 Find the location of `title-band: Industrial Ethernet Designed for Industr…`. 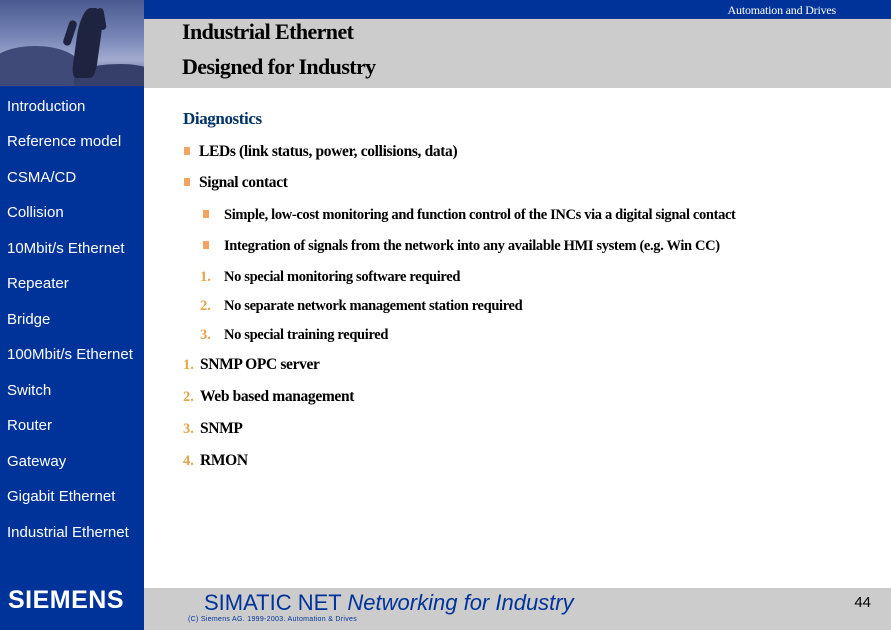

title-band: Industrial Ethernet Designed for Industr… is located at coordinates (517, 53).